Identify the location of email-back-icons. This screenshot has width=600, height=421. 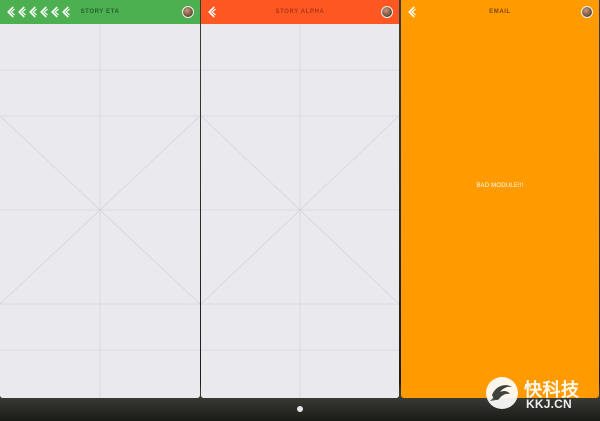
(411, 12).